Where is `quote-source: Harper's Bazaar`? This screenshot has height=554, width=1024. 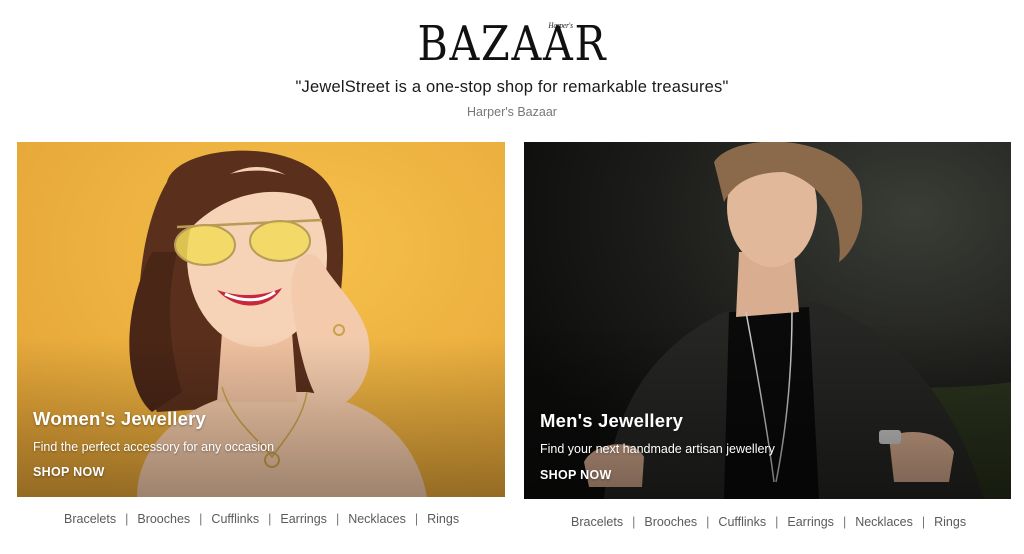
quote-source: Harper's Bazaar is located at coordinates (512, 112).